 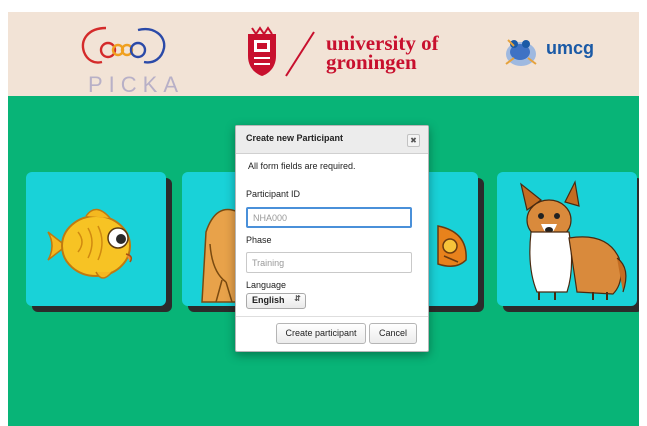 I want to click on language-selected-value: English, so click(x=268, y=300).